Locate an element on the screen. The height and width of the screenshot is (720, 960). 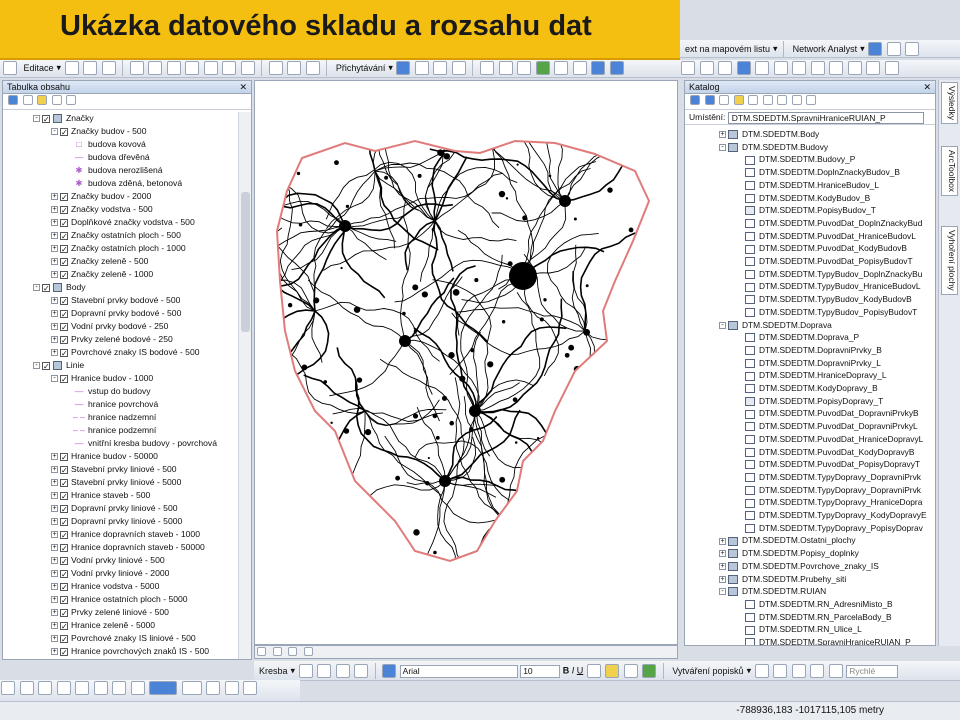
layer-row: + Značky ostatních ploch - 1000 is located at coordinates (118, 249).